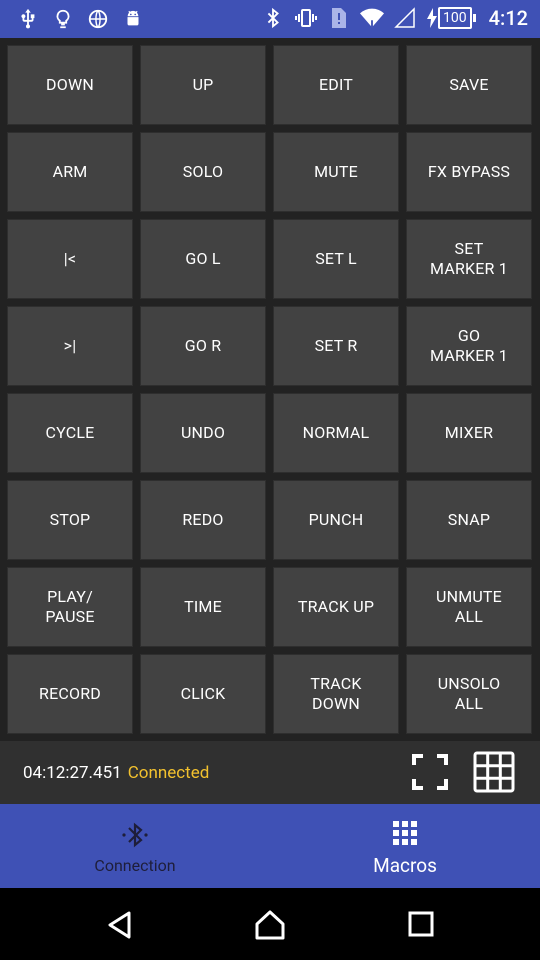  I want to click on macro-button-mute: MUTE, so click(336, 172).